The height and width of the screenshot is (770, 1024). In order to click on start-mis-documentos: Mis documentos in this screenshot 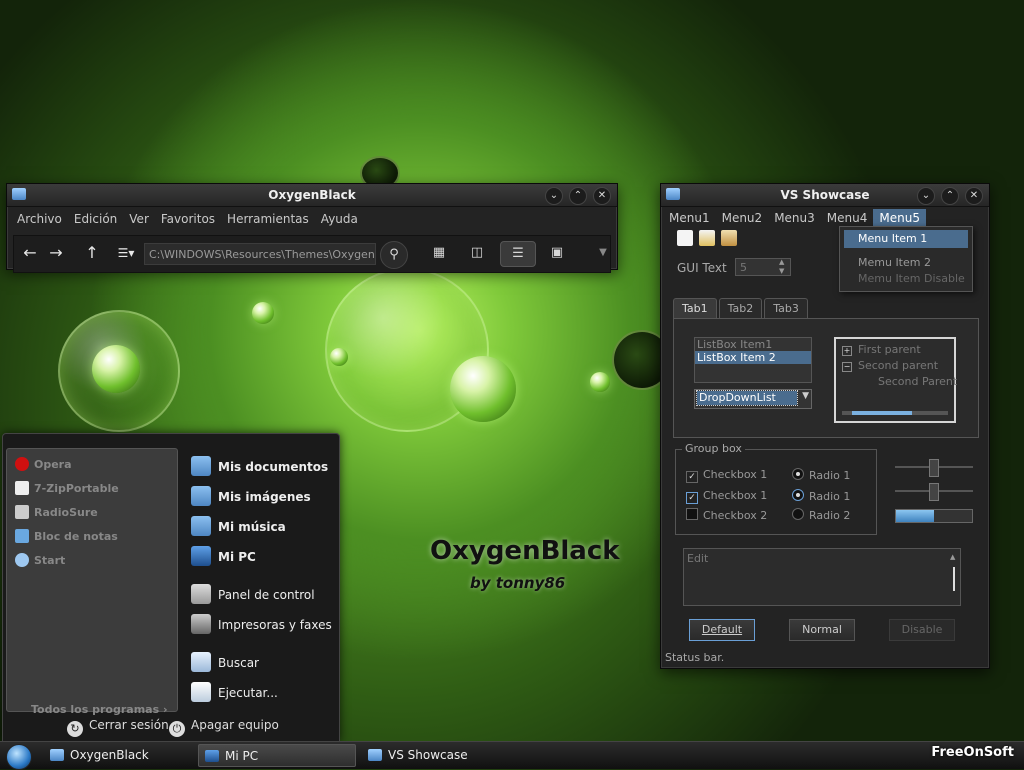, I will do `click(259, 466)`.